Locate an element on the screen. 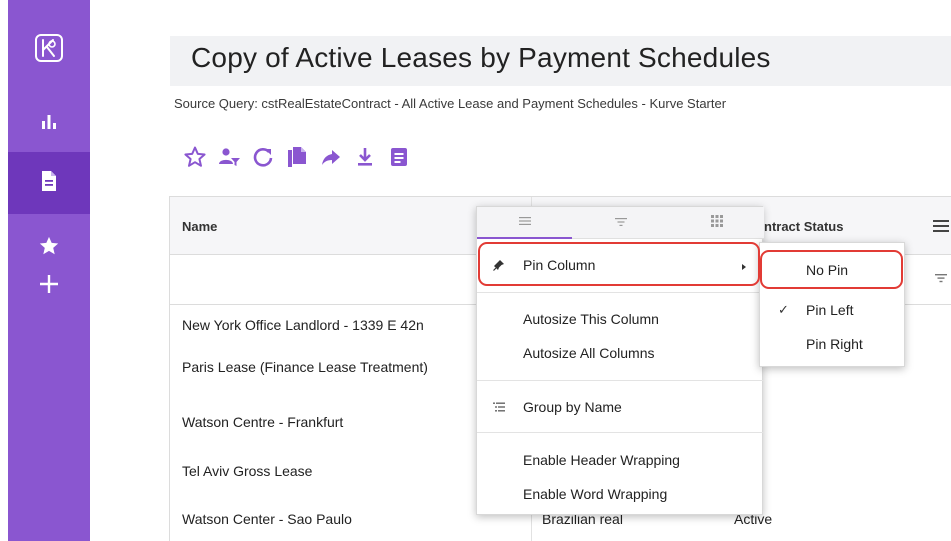  cell-name: Watson Centre - Frankfurt is located at coordinates (263, 422).